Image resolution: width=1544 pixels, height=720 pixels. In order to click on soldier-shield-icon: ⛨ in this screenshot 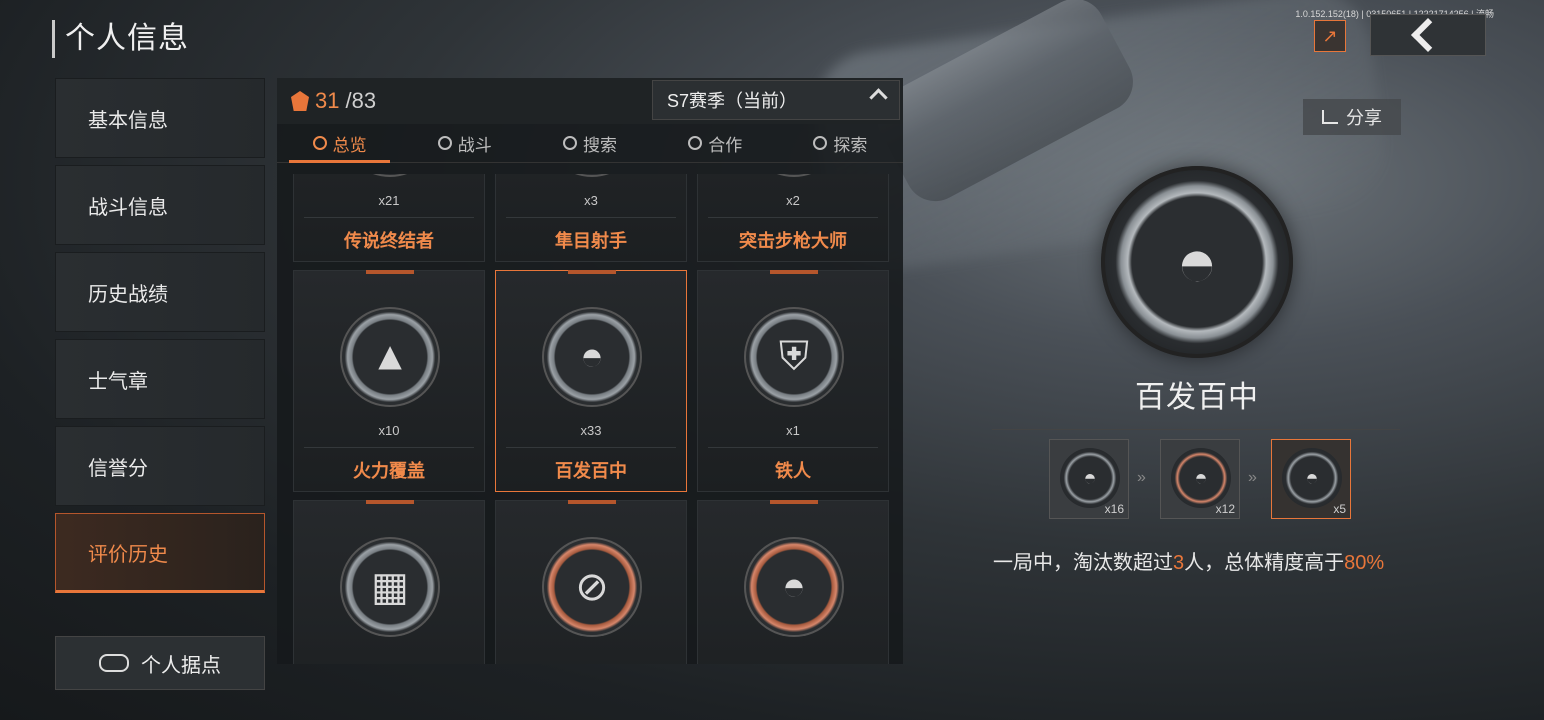, I will do `click(794, 357)`.